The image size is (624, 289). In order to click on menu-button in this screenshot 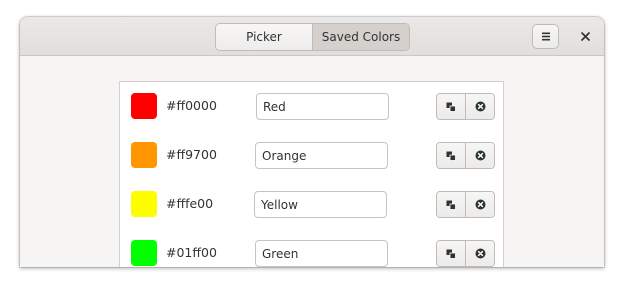, I will do `click(545, 36)`.